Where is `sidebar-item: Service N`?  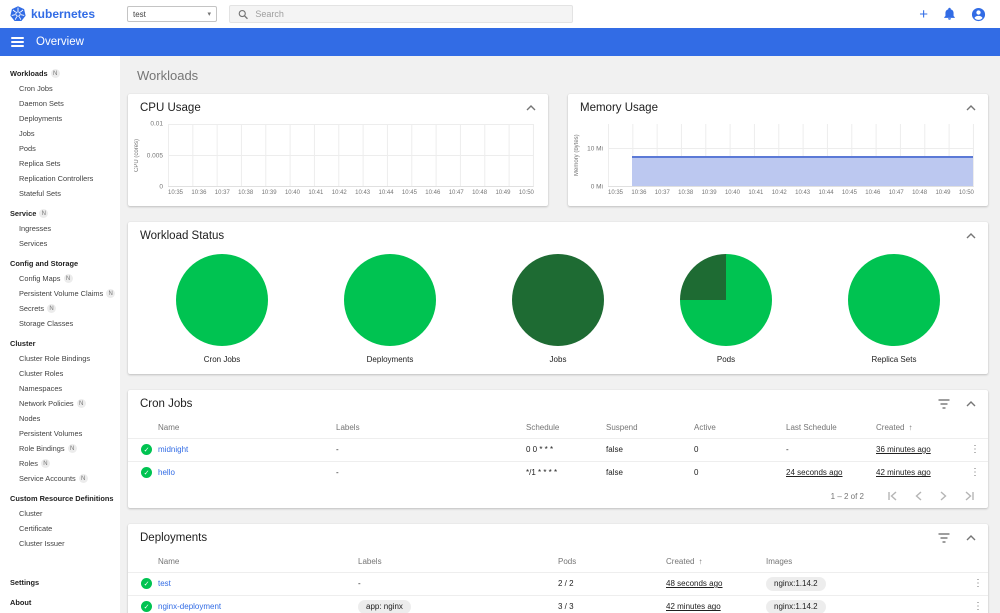
sidebar-item: Service N is located at coordinates (60, 213).